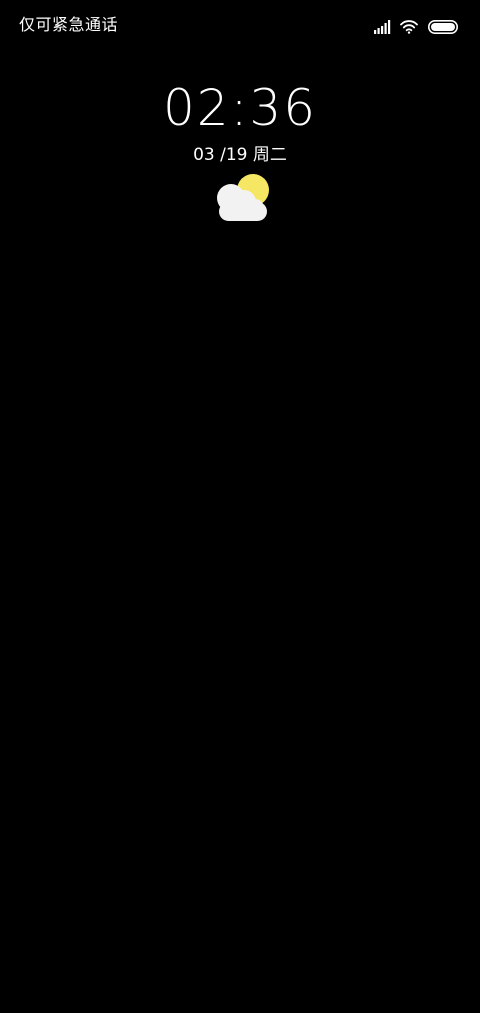 The width and height of the screenshot is (480, 1013). What do you see at coordinates (240, 155) in the screenshot?
I see `clock-date: 03 /19 周二` at bounding box center [240, 155].